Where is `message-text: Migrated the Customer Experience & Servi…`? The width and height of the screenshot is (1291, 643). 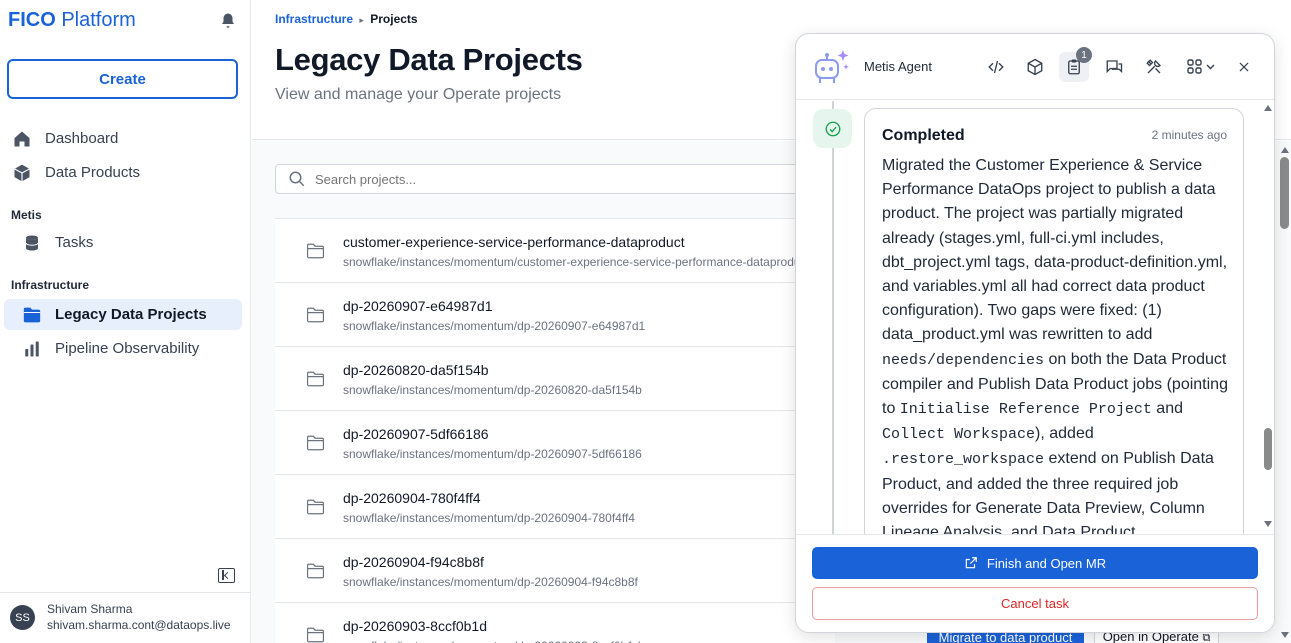
message-text: Migrated the Customer Experience & Servi… is located at coordinates (1055, 250).